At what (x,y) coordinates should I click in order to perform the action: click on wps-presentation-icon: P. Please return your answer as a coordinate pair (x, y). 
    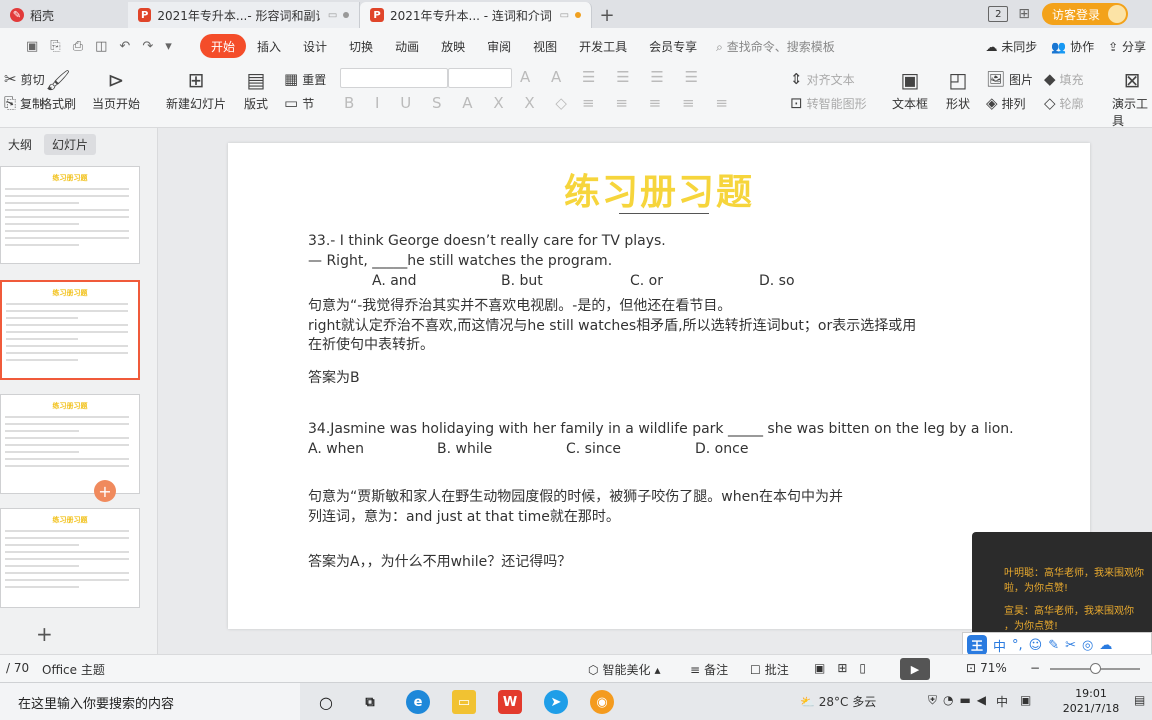
    Looking at the image, I should click on (145, 15).